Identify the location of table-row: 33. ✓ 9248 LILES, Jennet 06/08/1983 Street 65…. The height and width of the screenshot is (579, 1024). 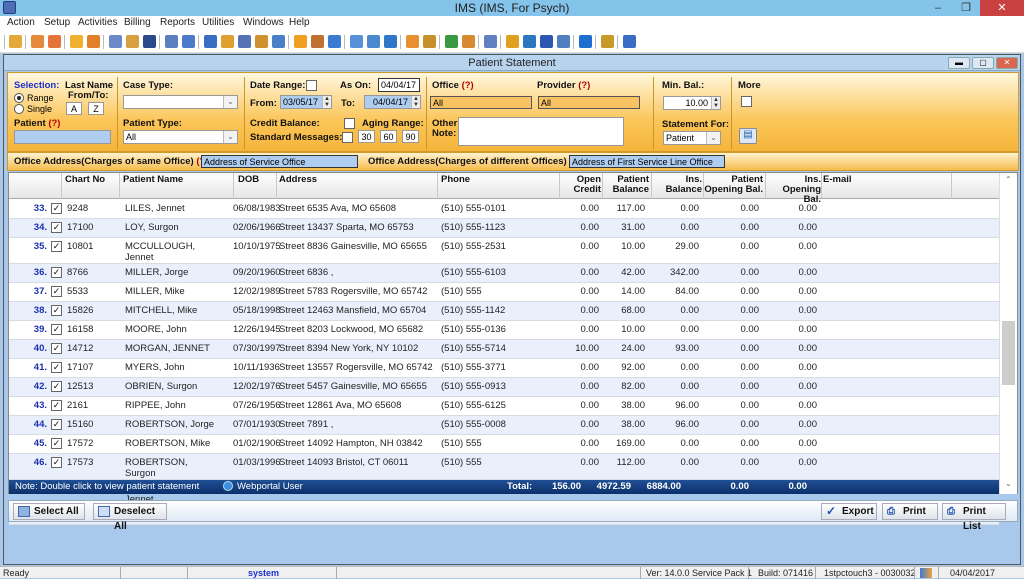
(504, 209).